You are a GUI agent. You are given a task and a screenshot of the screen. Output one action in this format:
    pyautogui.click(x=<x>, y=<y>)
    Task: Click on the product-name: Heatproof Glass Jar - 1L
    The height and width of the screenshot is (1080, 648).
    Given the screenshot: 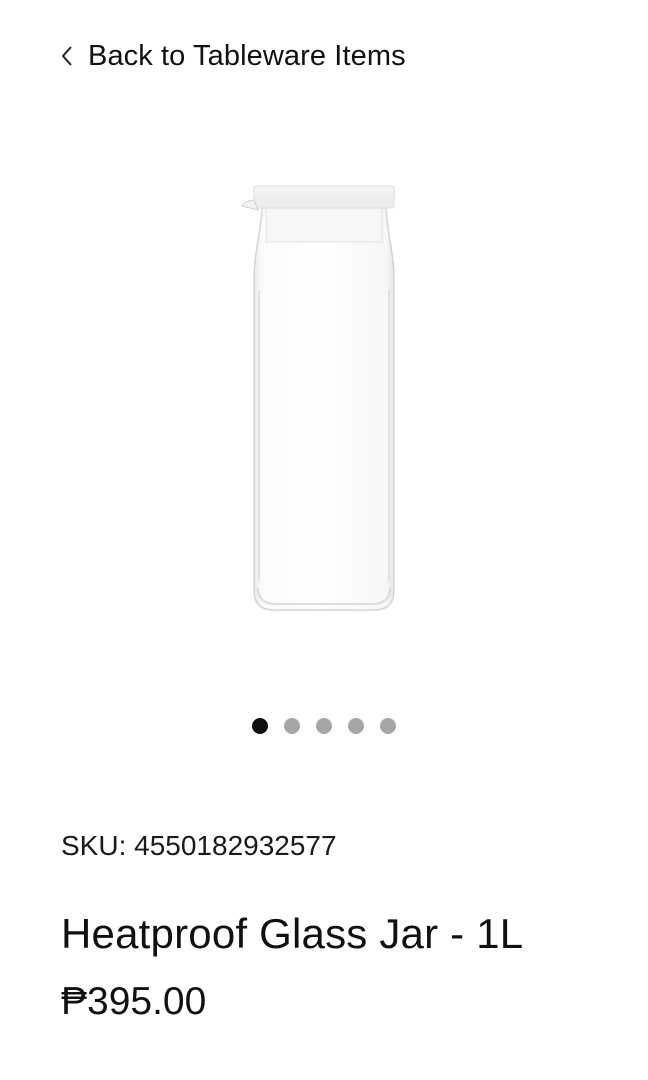 What is the action you would take?
    pyautogui.click(x=292, y=933)
    